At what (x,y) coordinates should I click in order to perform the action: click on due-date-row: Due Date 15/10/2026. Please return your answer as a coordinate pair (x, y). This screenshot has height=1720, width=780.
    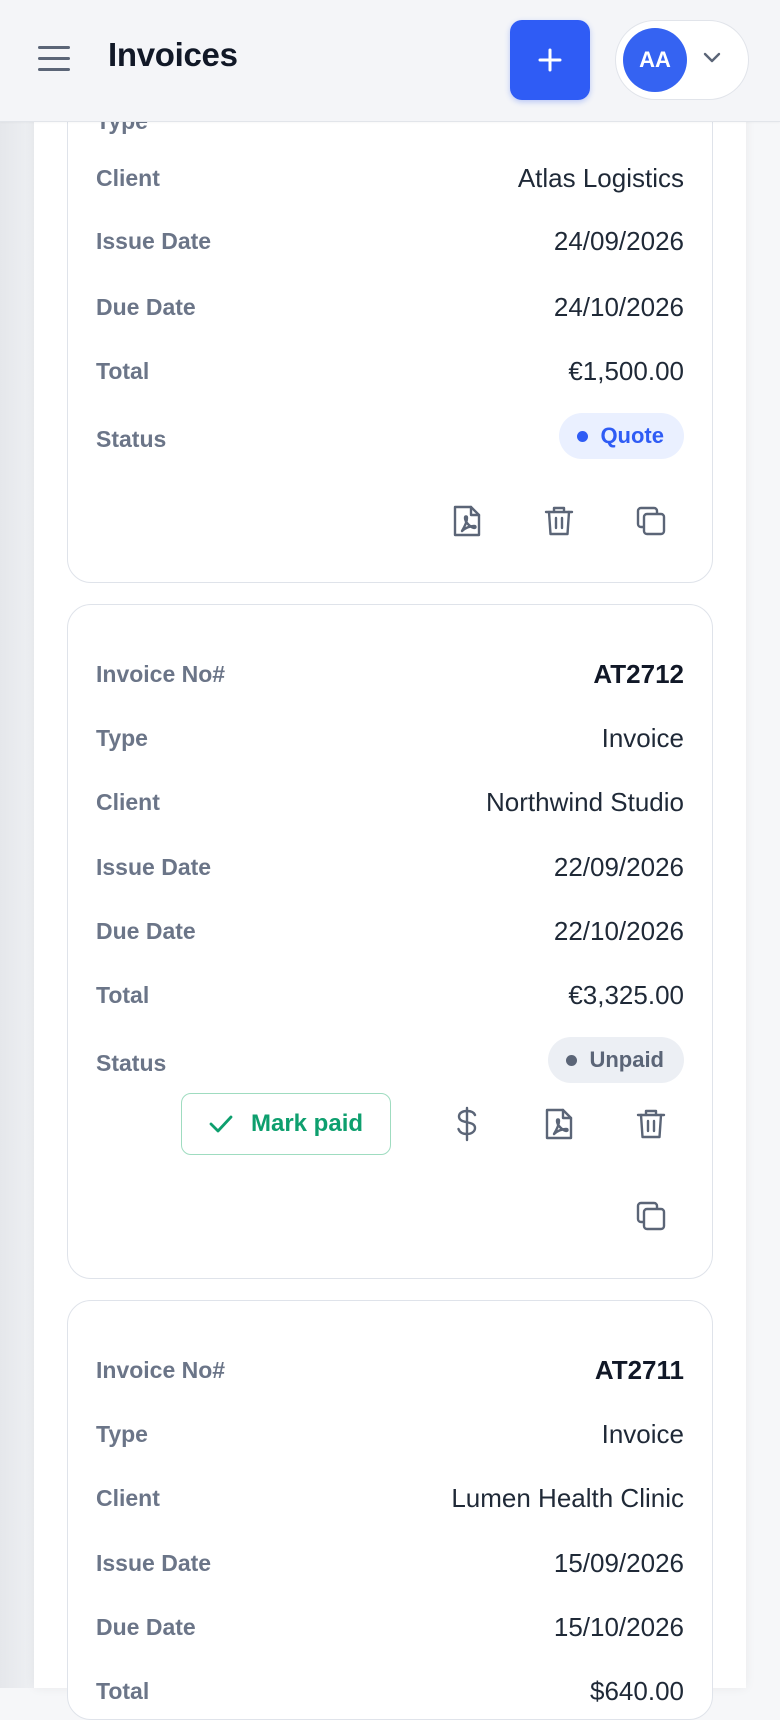
    Looking at the image, I should click on (390, 1627).